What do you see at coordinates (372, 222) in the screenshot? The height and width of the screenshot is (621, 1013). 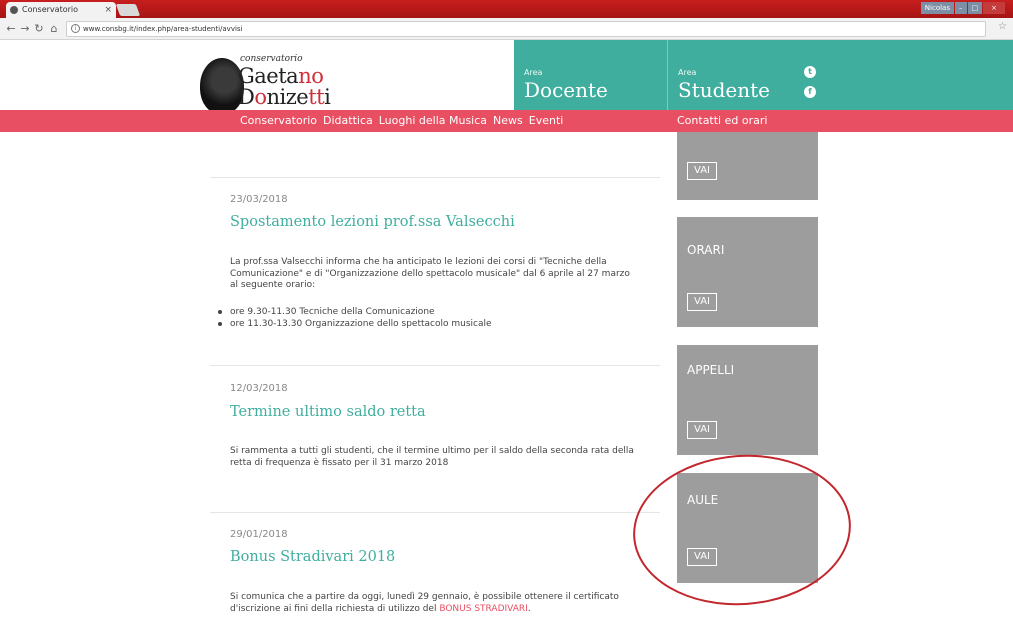 I see `news-title: Spostamento lezioni prof.ssa Valsecchi` at bounding box center [372, 222].